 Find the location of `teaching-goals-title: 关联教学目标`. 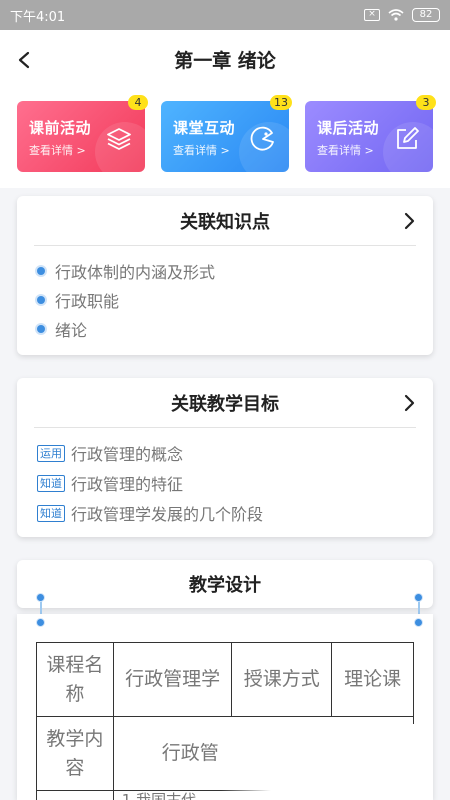

teaching-goals-title: 关联教学目标 is located at coordinates (225, 404).